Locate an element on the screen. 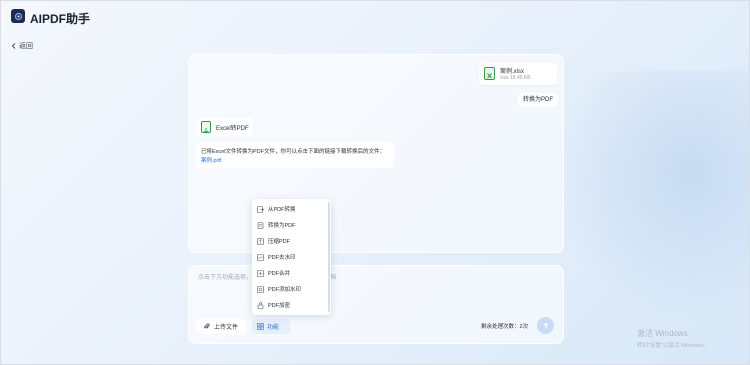 This screenshot has width=750, height=365. remaining-count: 剩余处理次数：2次 is located at coordinates (504, 326).